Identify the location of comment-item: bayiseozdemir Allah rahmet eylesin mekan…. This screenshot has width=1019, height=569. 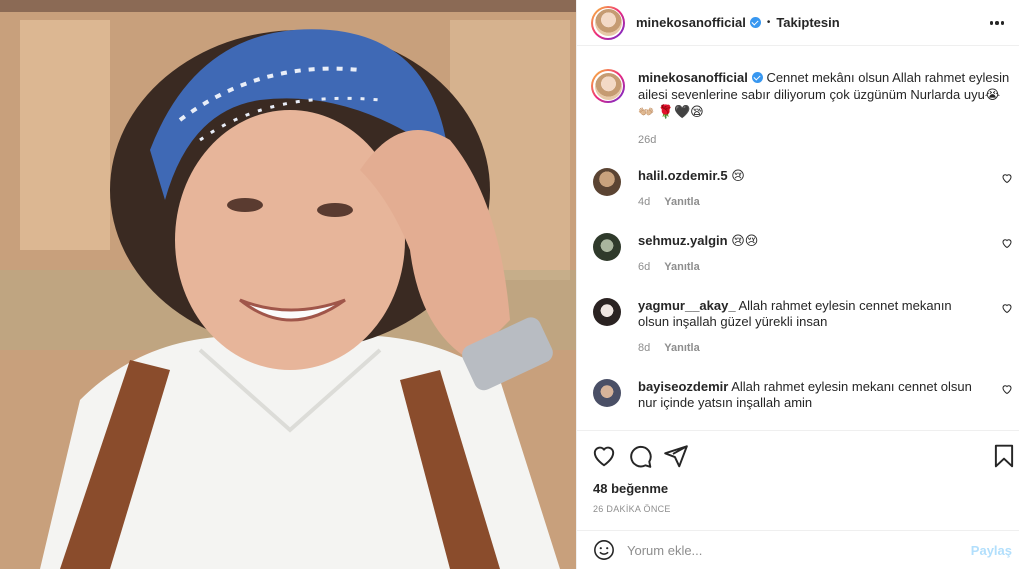
(803, 395).